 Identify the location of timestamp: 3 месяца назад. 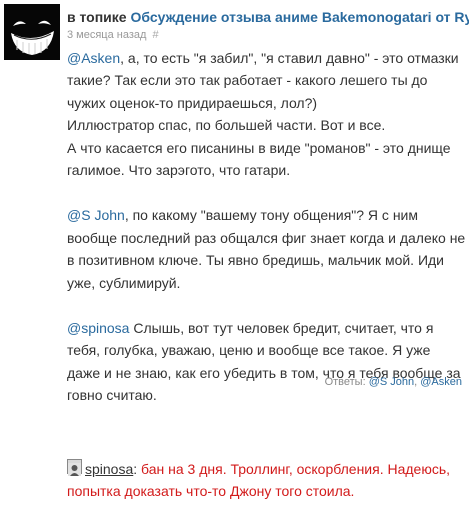
(107, 35).